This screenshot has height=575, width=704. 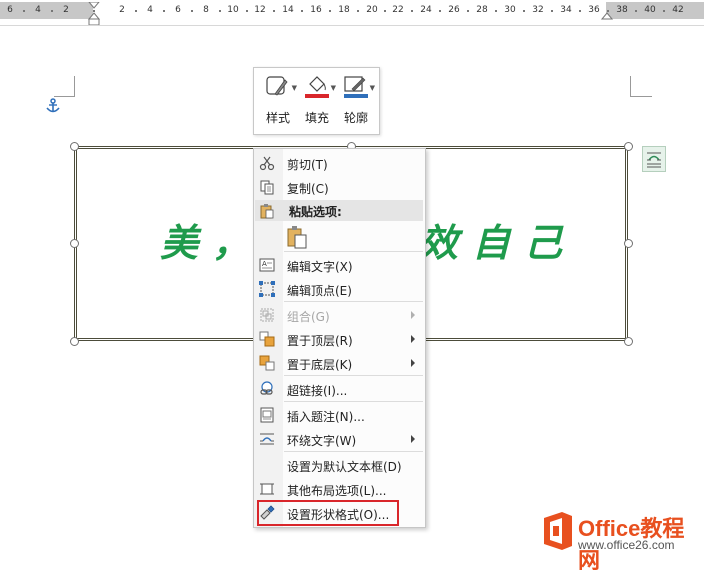 What do you see at coordinates (352, 25) in the screenshot?
I see `ruler-divider` at bounding box center [352, 25].